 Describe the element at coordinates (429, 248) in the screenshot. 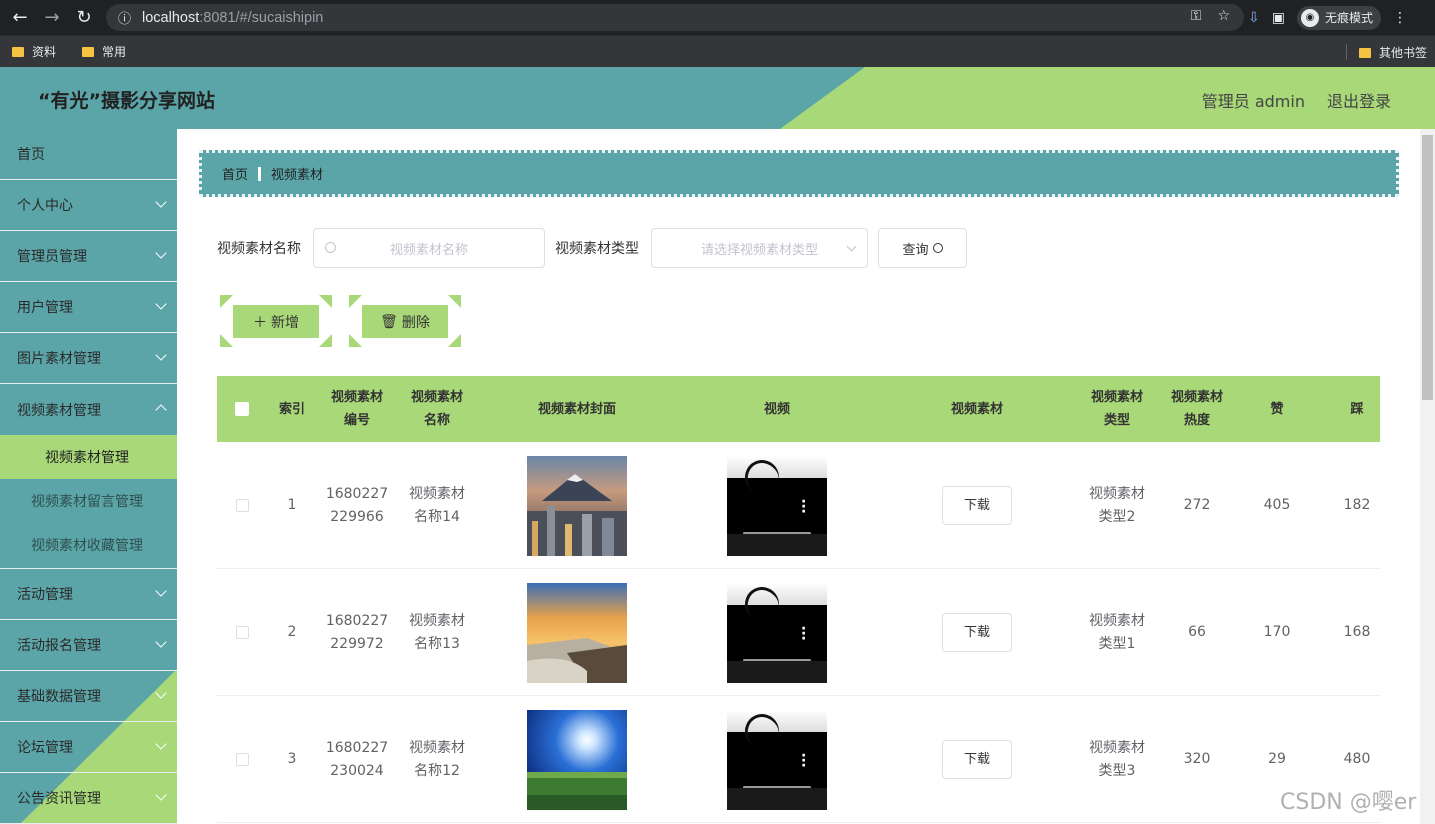

I see `name-search-input: 视频素材名称` at that location.